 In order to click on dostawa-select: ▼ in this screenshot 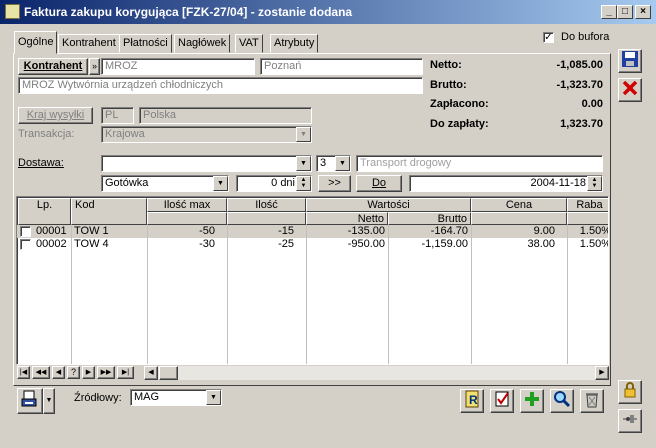, I will do `click(206, 163)`.